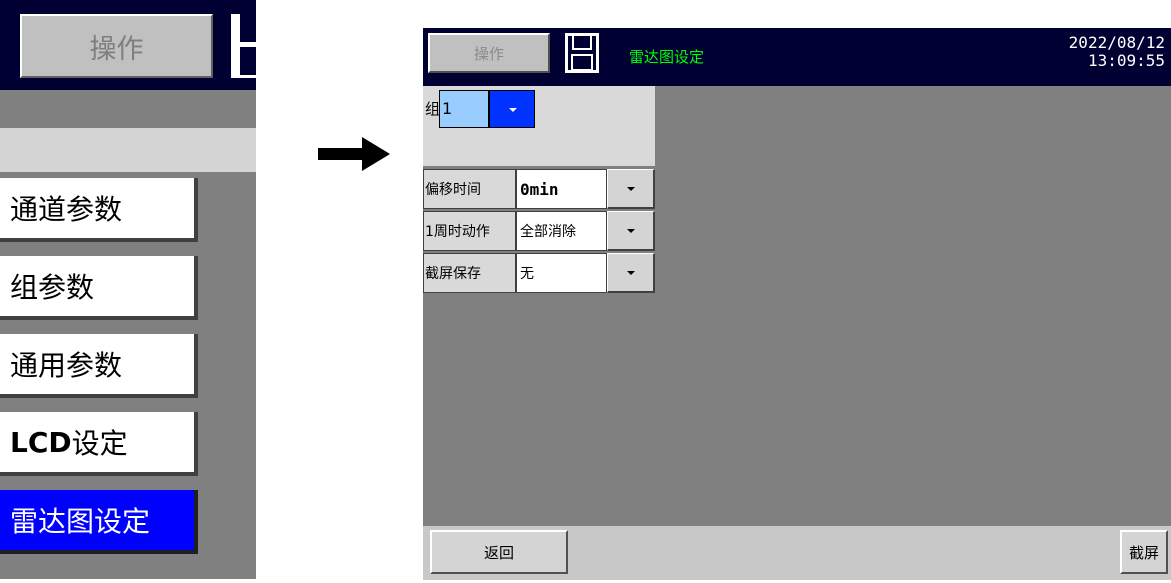 The width and height of the screenshot is (1171, 583). I want to click on row-label: 1周时动作, so click(469, 231).